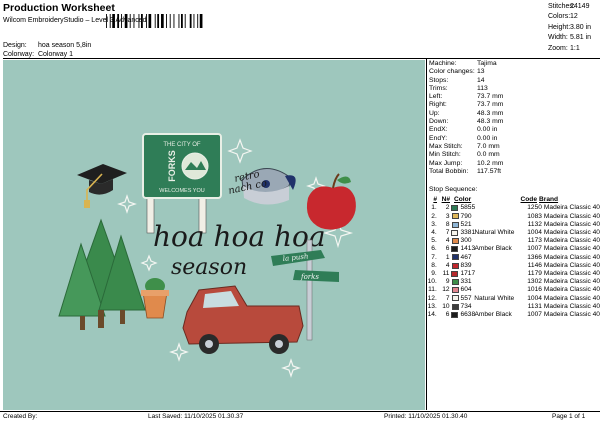 This screenshot has width=600, height=424. What do you see at coordinates (574, 17) in the screenshot?
I see `stat-value: 12` at bounding box center [574, 17].